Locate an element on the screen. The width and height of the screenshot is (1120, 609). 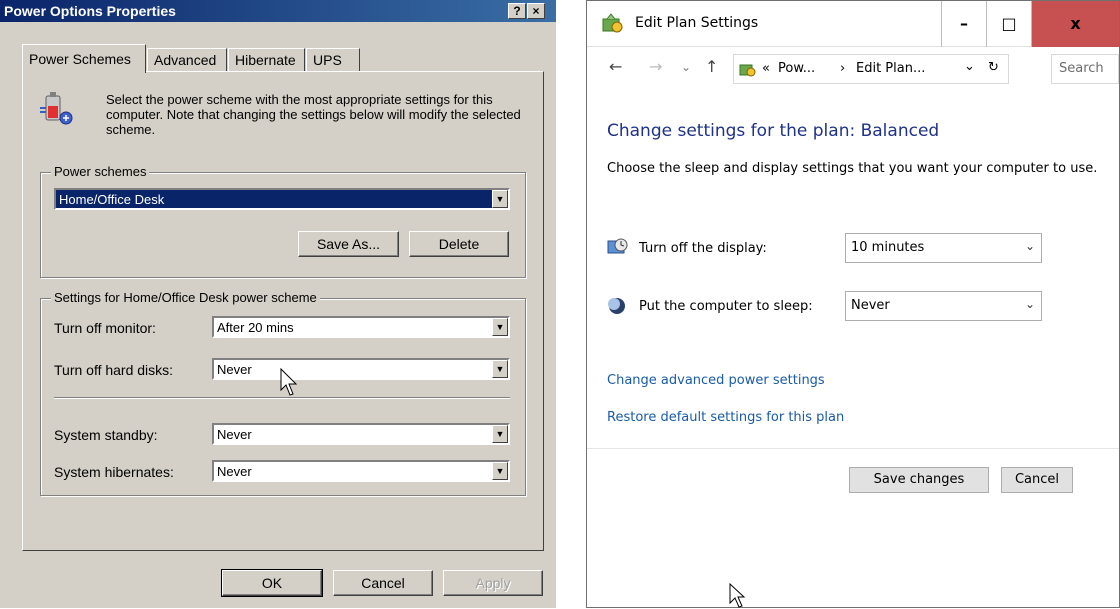
turn-off-monitor-value: After 20 mins is located at coordinates (255, 327).